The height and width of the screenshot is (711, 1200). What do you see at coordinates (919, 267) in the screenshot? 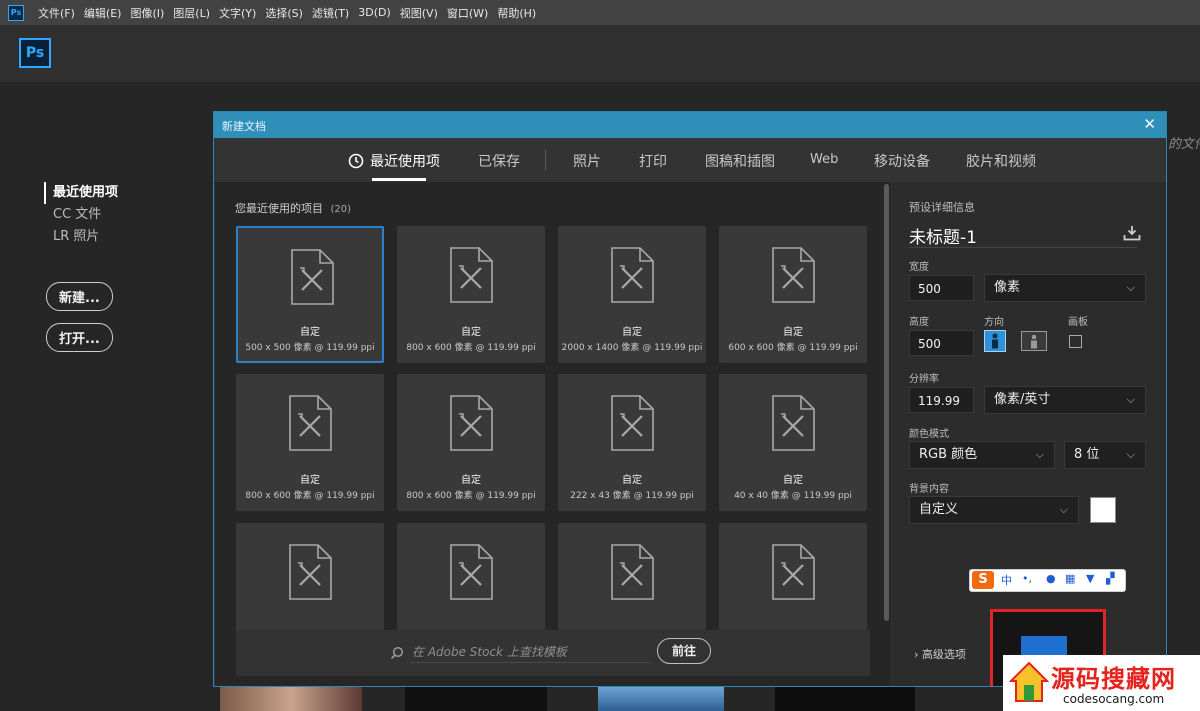
I see `width-label: 宽度` at bounding box center [919, 267].